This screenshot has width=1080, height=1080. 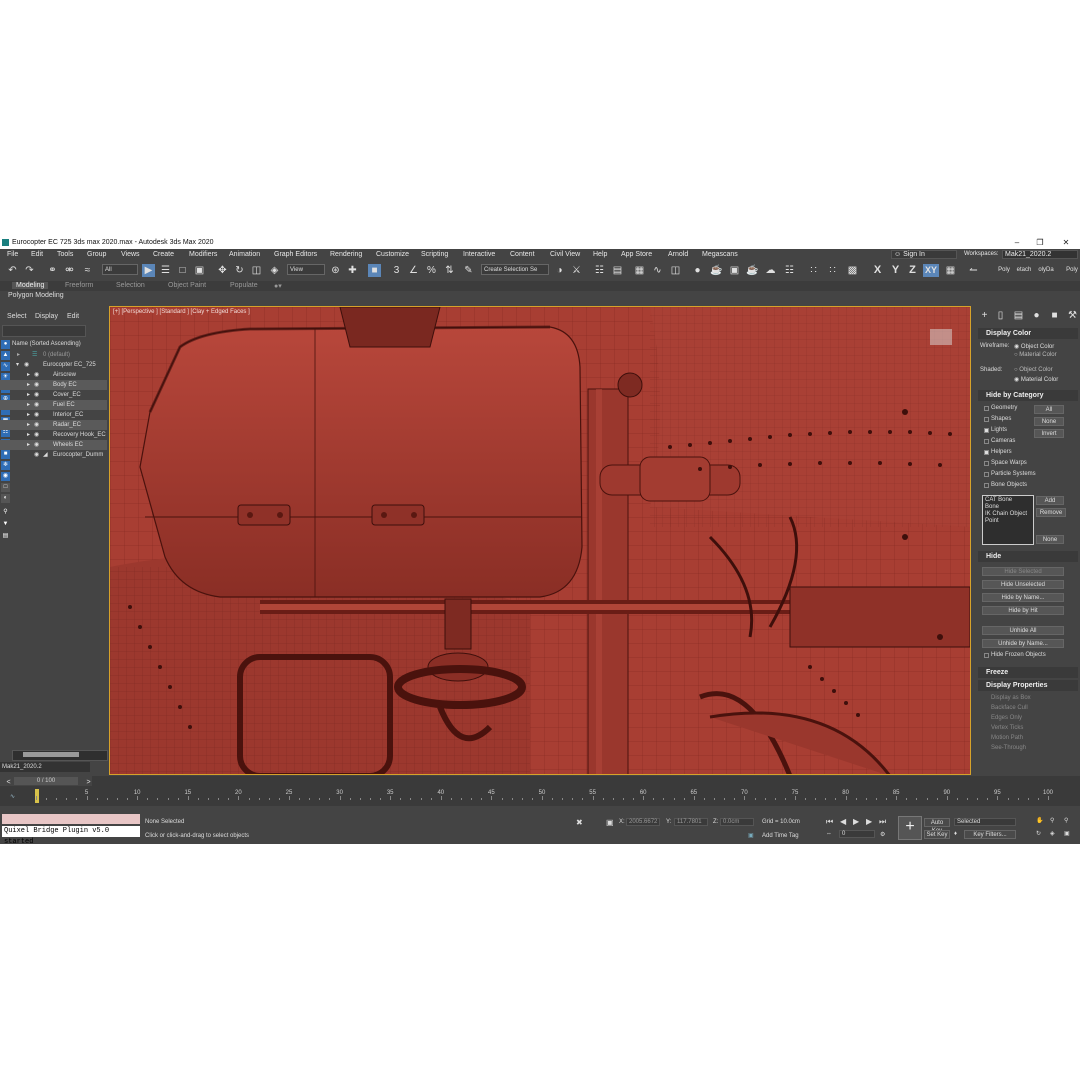 I want to click on menu-megascans: Megascans, so click(x=720, y=254).